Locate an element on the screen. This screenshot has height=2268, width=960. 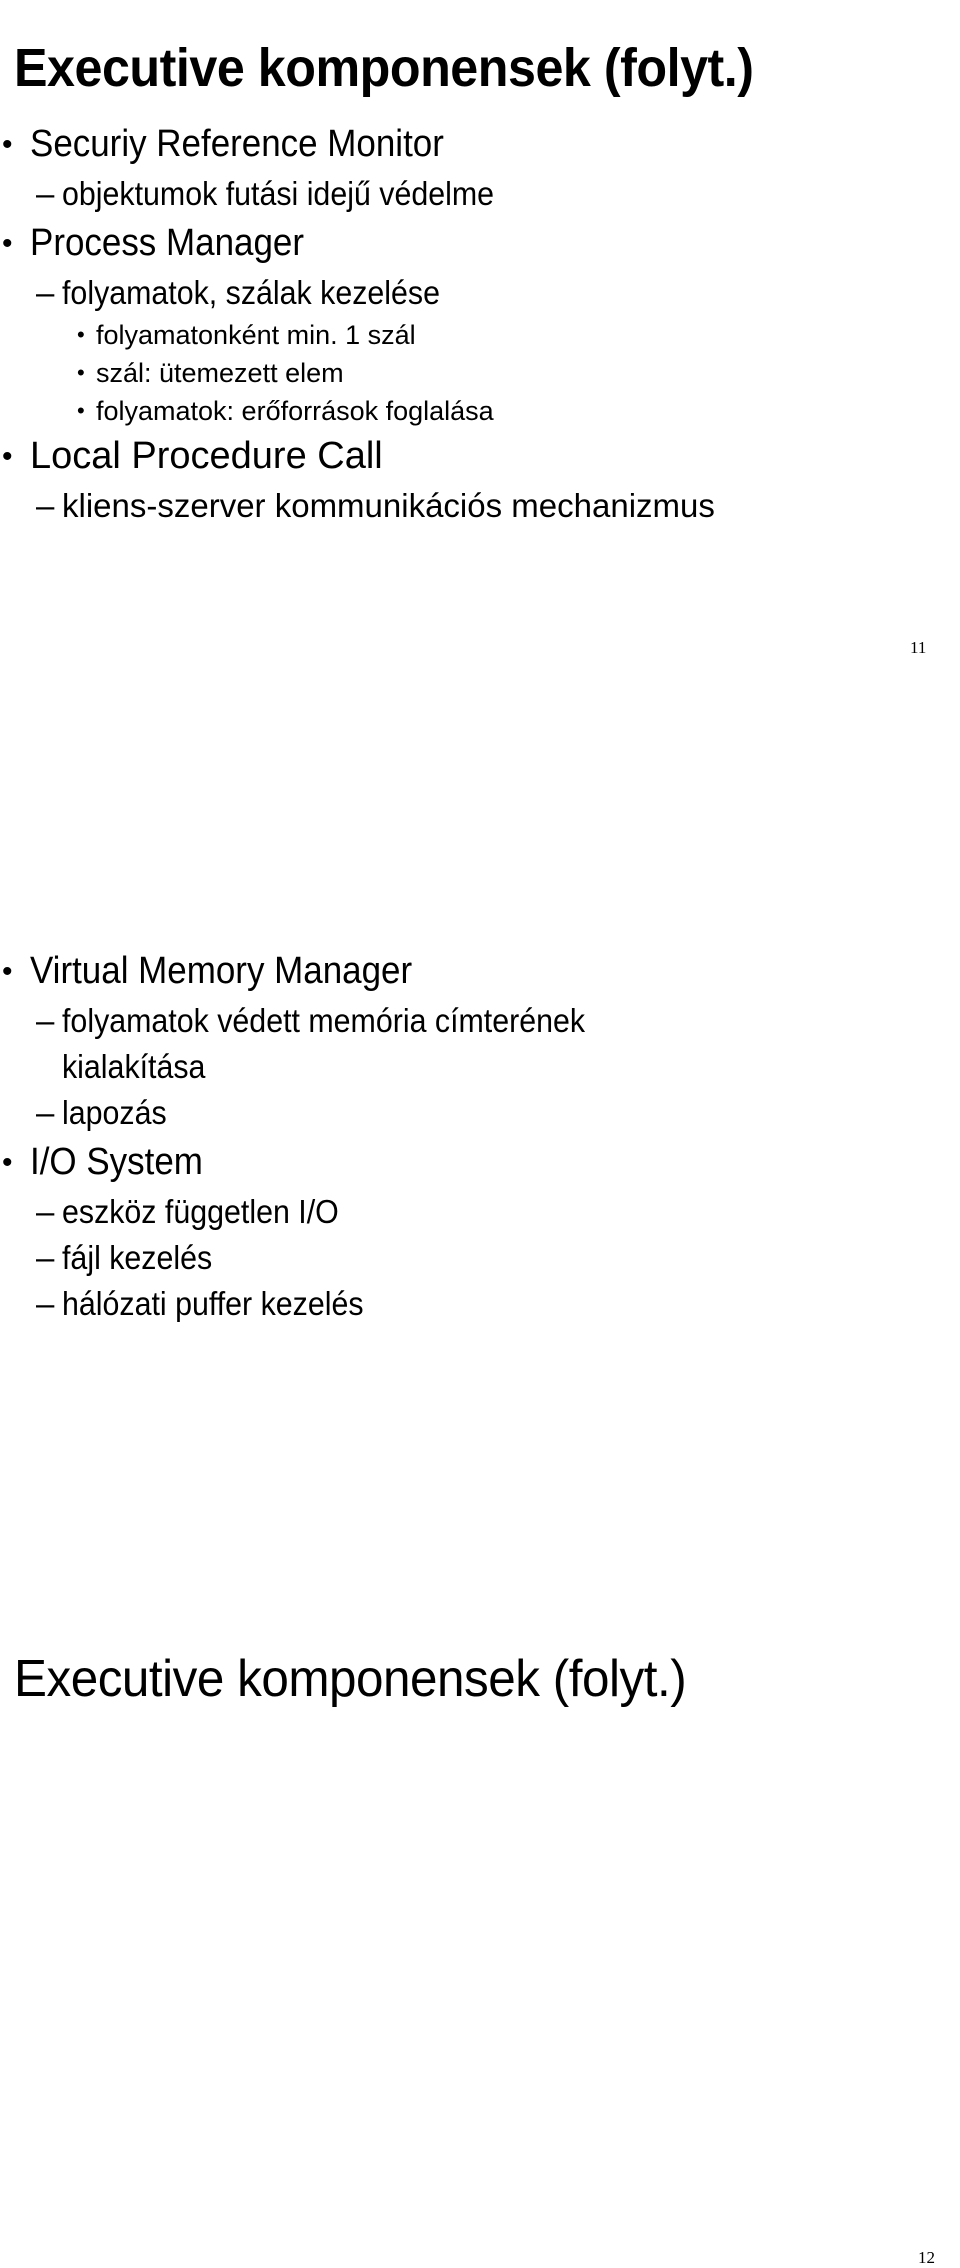
list-item-label: Local Procedure Call is located at coordinates (206, 456).